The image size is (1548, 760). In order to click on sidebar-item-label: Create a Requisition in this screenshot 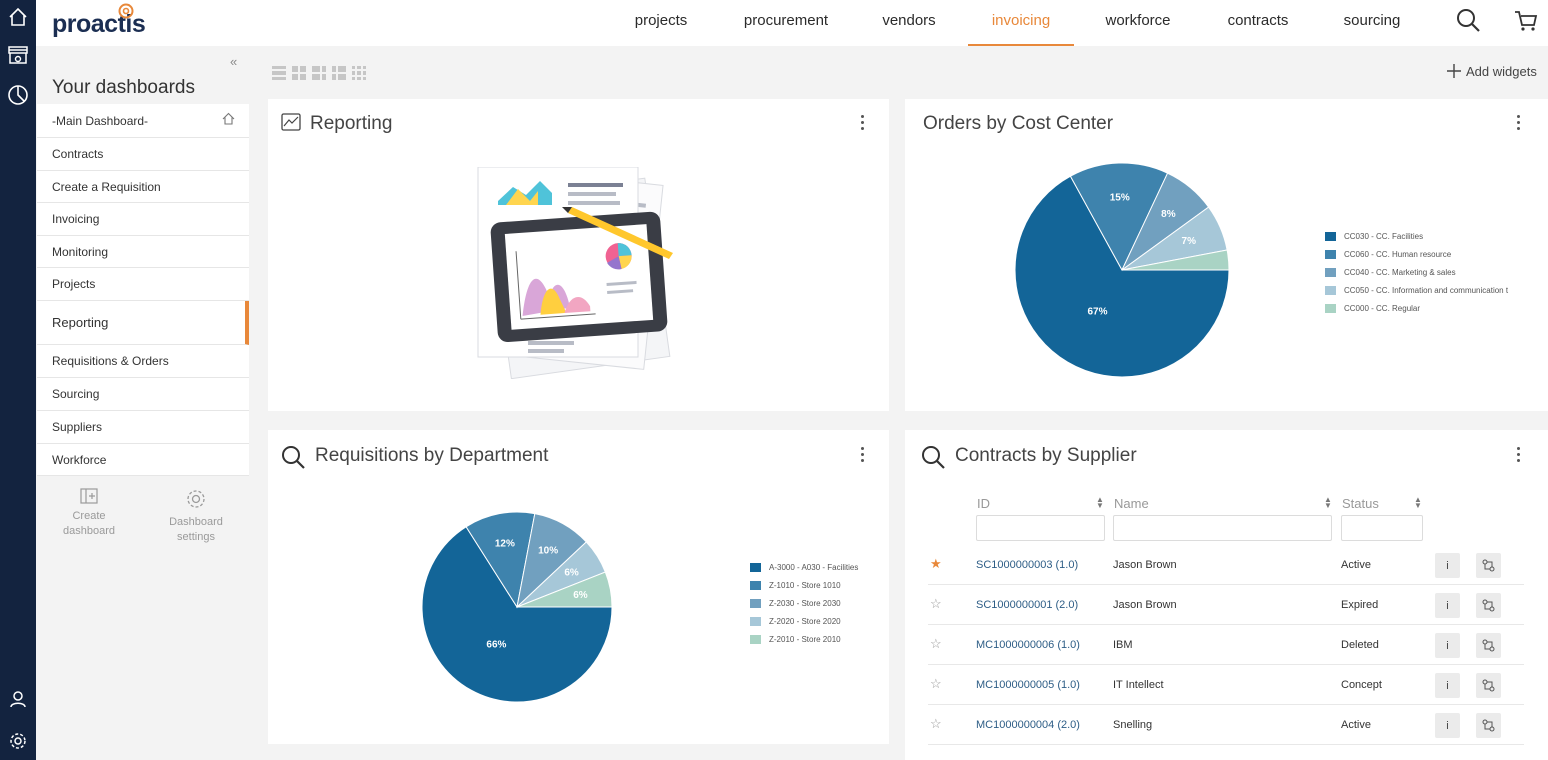, I will do `click(106, 186)`.